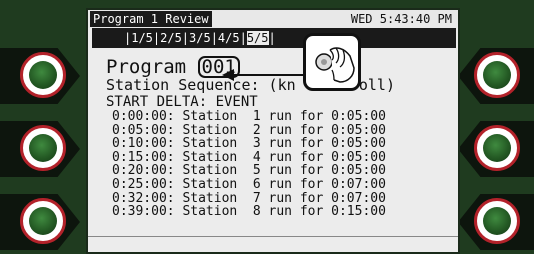  I want to click on start-delta-label: START DELTA: EVENT, so click(182, 102).